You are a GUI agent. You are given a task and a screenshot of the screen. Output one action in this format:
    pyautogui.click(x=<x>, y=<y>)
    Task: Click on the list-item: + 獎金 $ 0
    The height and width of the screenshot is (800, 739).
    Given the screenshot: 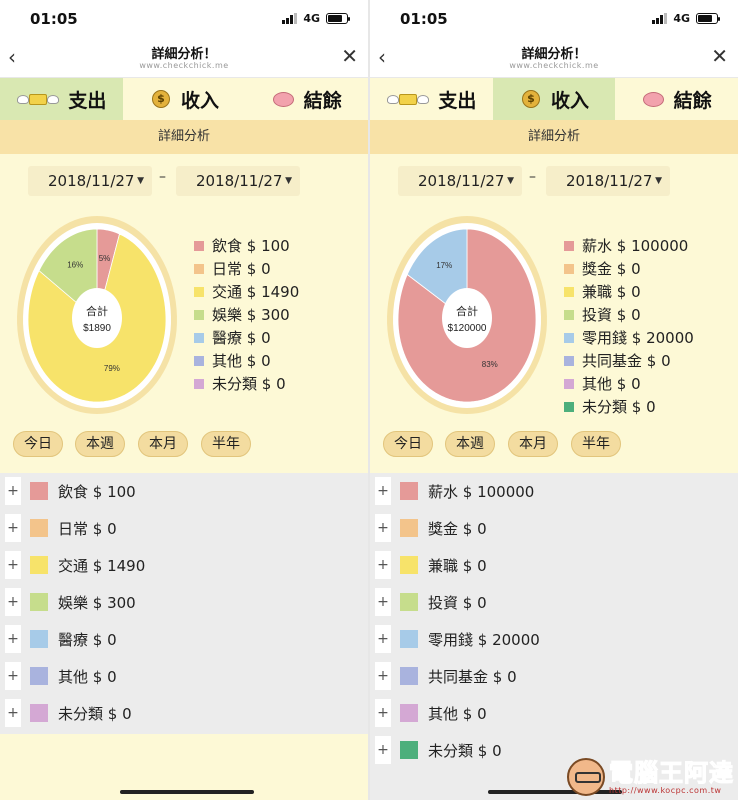 What is the action you would take?
    pyautogui.click(x=431, y=528)
    